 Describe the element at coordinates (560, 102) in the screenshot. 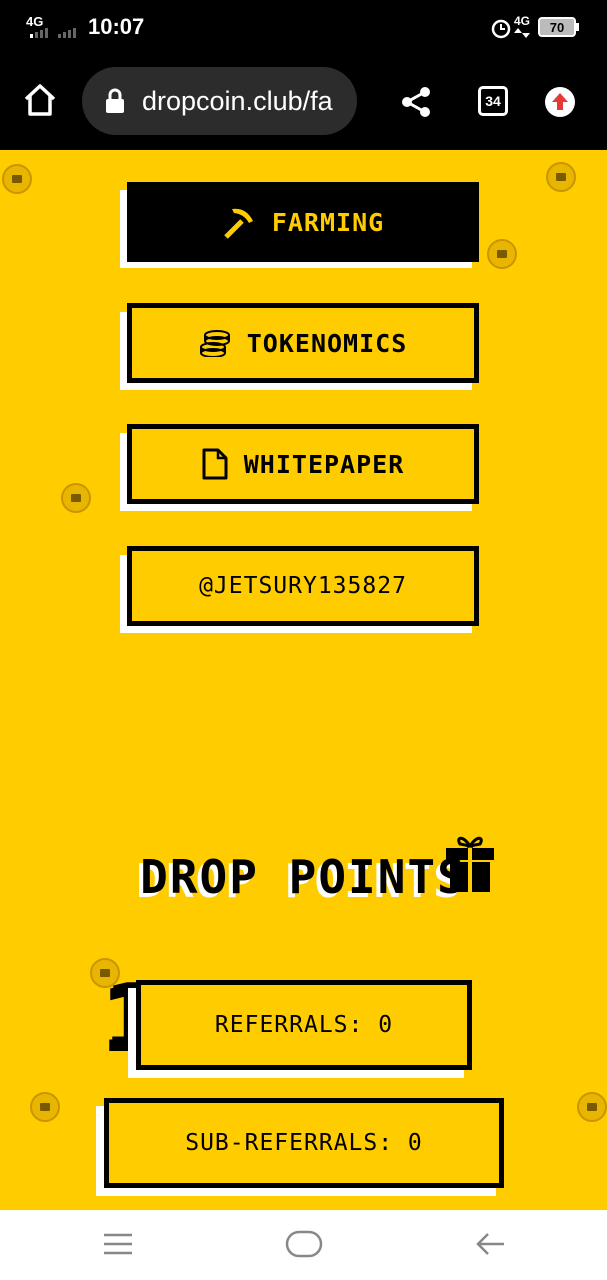

I see `update-icon` at that location.